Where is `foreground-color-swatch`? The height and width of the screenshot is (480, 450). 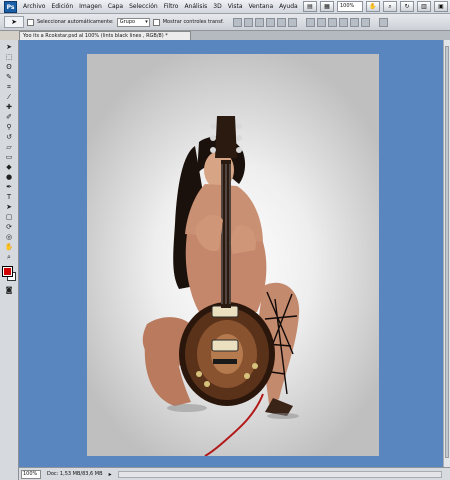 foreground-color-swatch is located at coordinates (7, 271).